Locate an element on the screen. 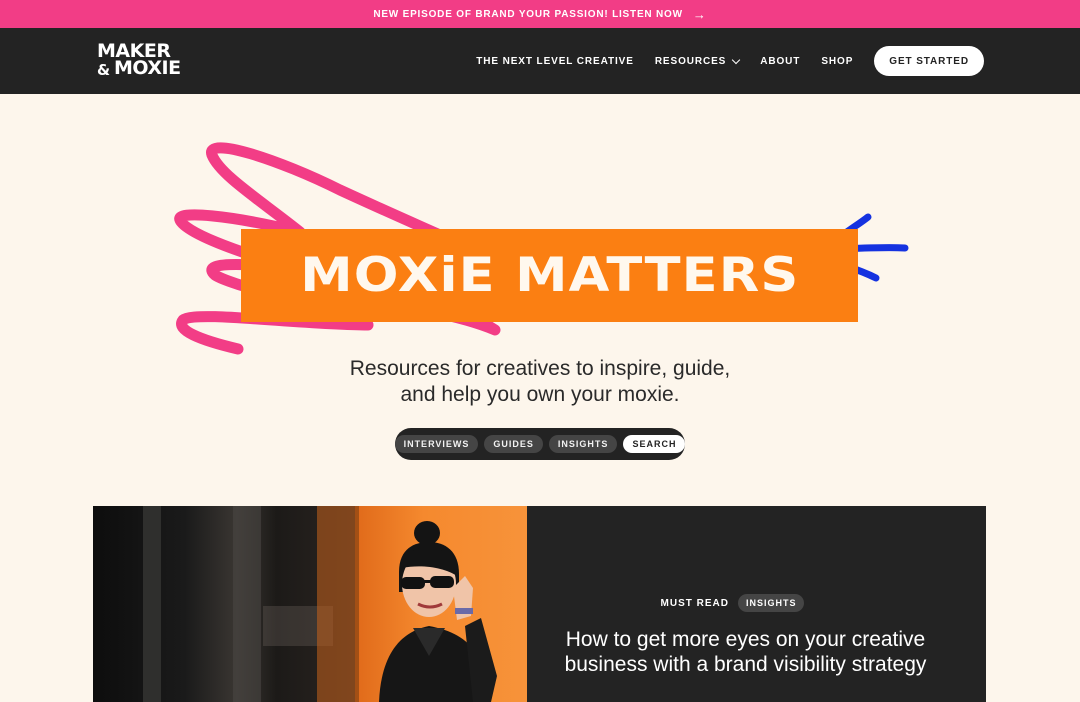 This screenshot has height=702, width=1080. get-started-button: GET STARTED is located at coordinates (929, 61).